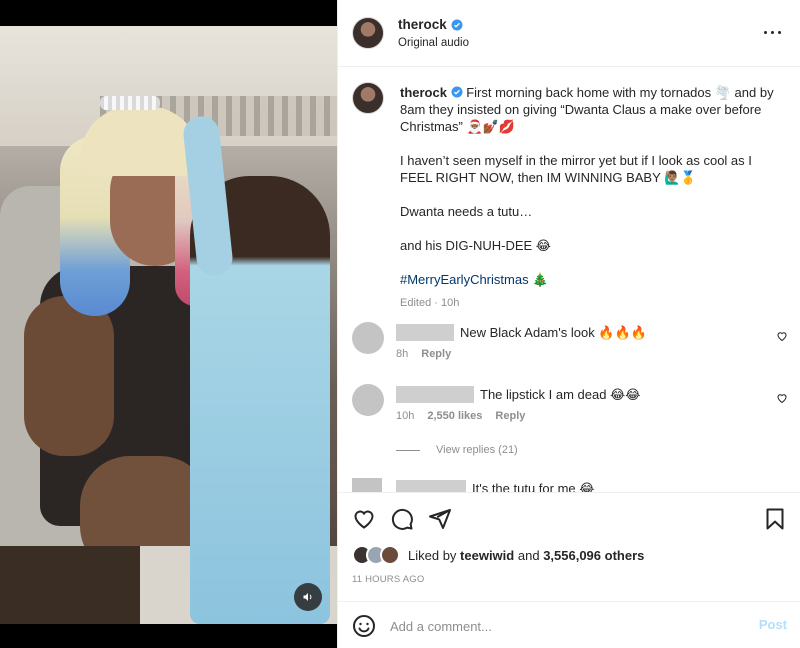  What do you see at coordinates (560, 626) in the screenshot?
I see `comment-input` at bounding box center [560, 626].